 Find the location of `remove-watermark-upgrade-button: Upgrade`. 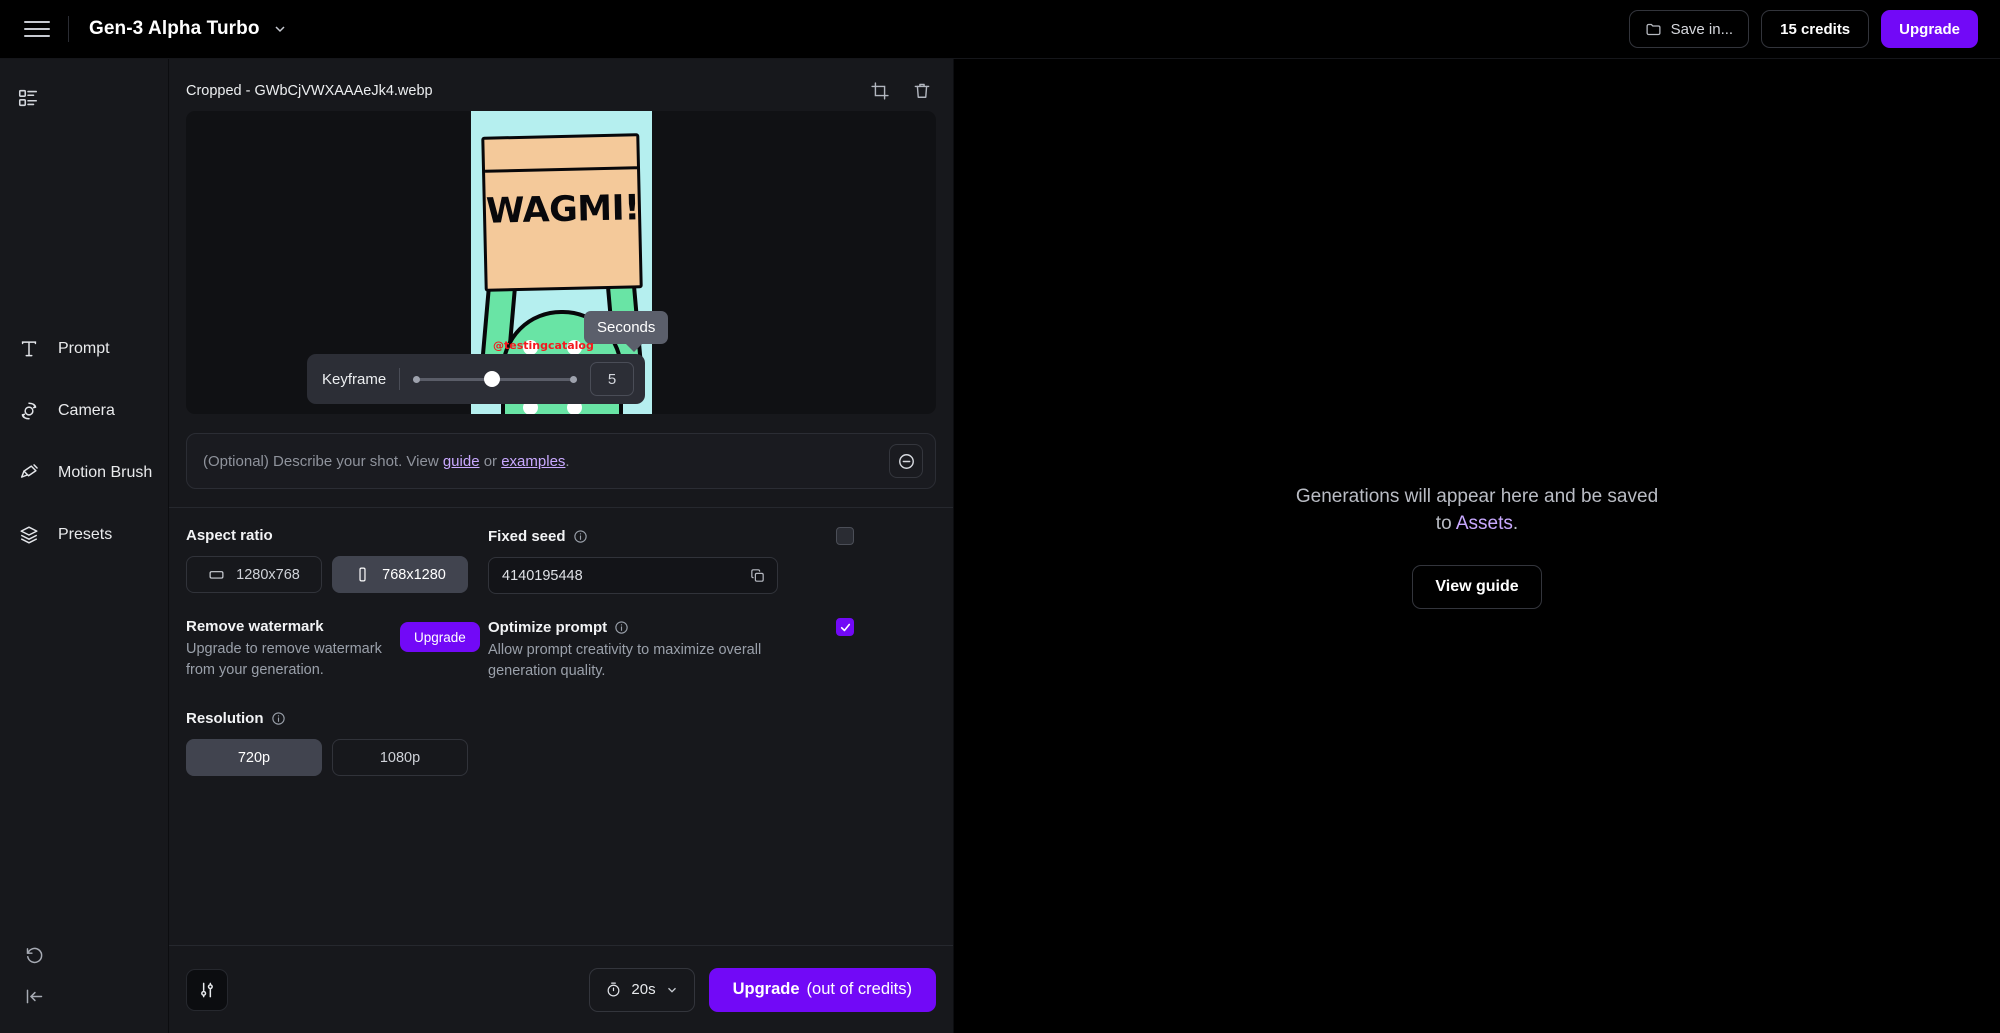

remove-watermark-upgrade-button: Upgrade is located at coordinates (440, 637).